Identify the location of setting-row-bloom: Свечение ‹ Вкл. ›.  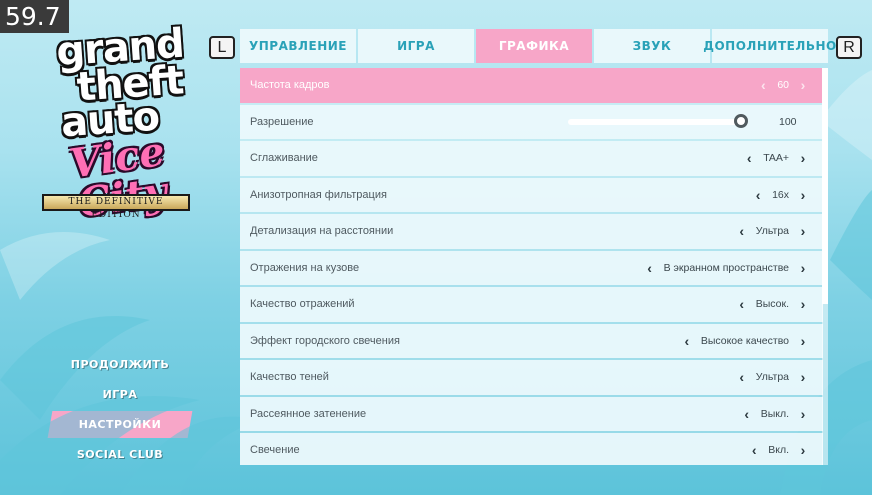
(531, 449).